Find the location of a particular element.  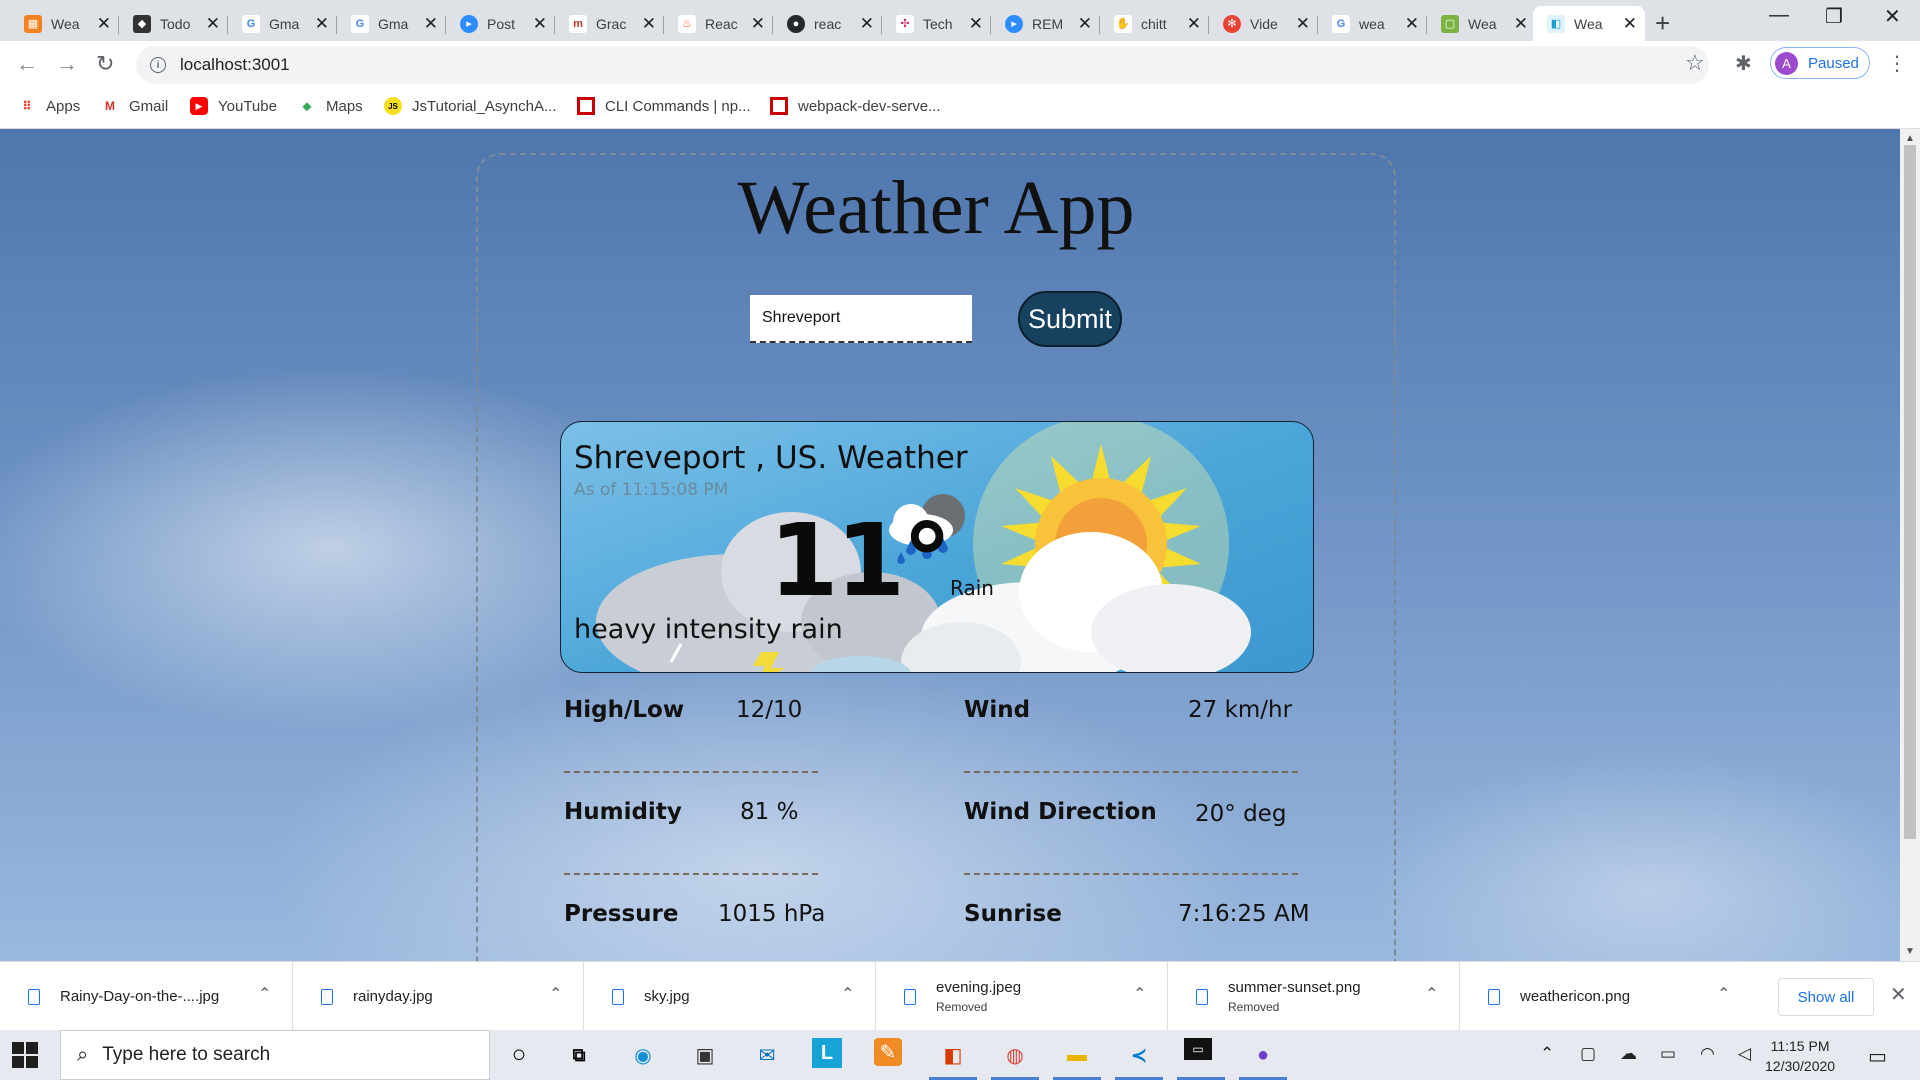

extensions-puzzle-icon: ✱ is located at coordinates (1743, 63).